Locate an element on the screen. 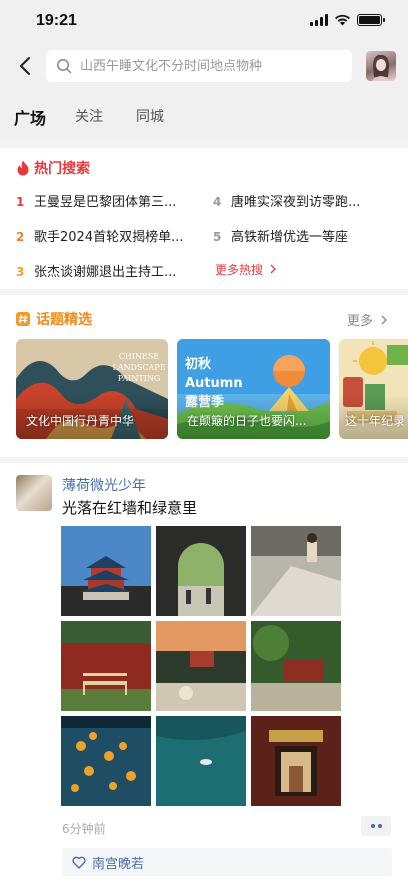 Image resolution: width=408 pixels, height=883 pixels. hot-search-title: 热门搜索 is located at coordinates (62, 169).